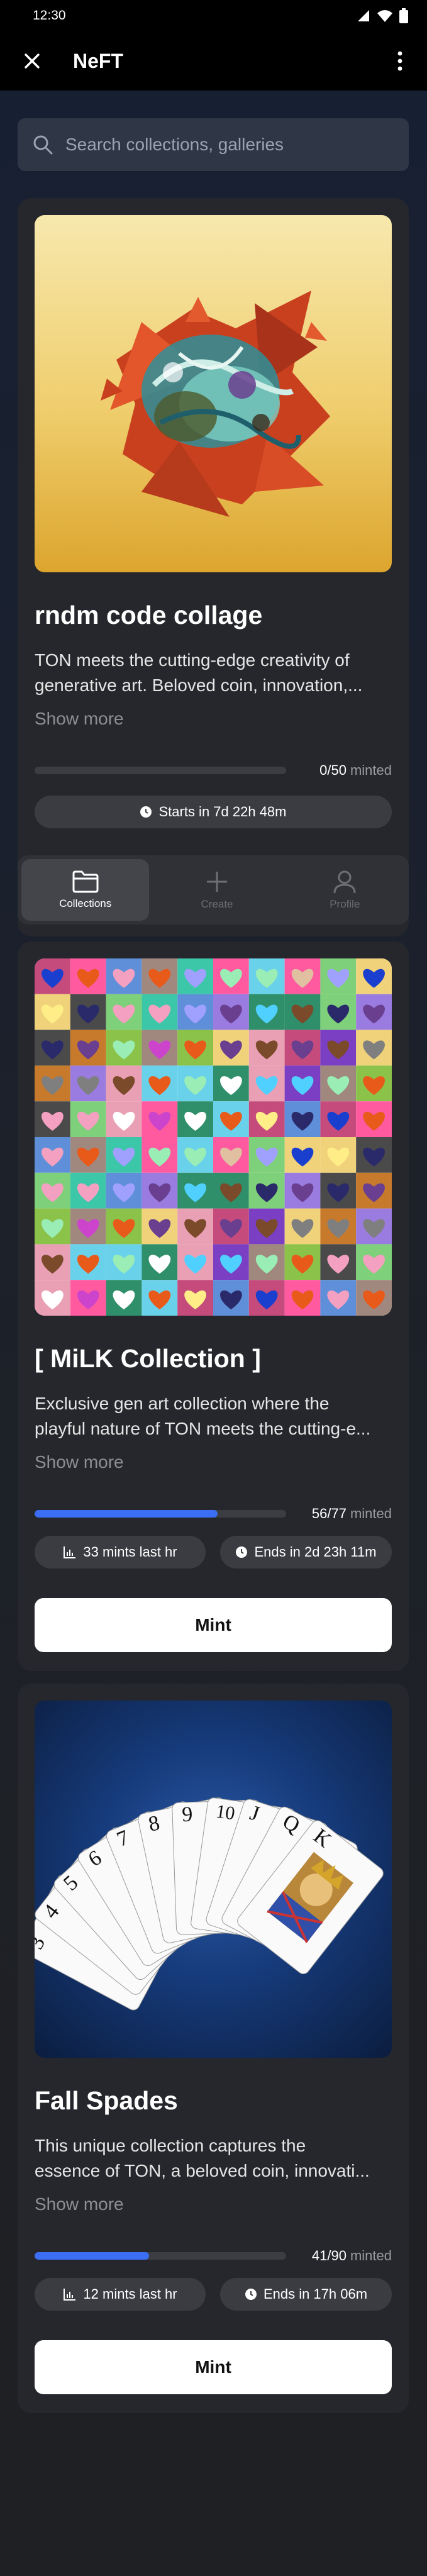 Image resolution: width=427 pixels, height=2576 pixels. Describe the element at coordinates (315, 2294) in the screenshot. I see `timer-text: Ends in 17h 06m` at that location.